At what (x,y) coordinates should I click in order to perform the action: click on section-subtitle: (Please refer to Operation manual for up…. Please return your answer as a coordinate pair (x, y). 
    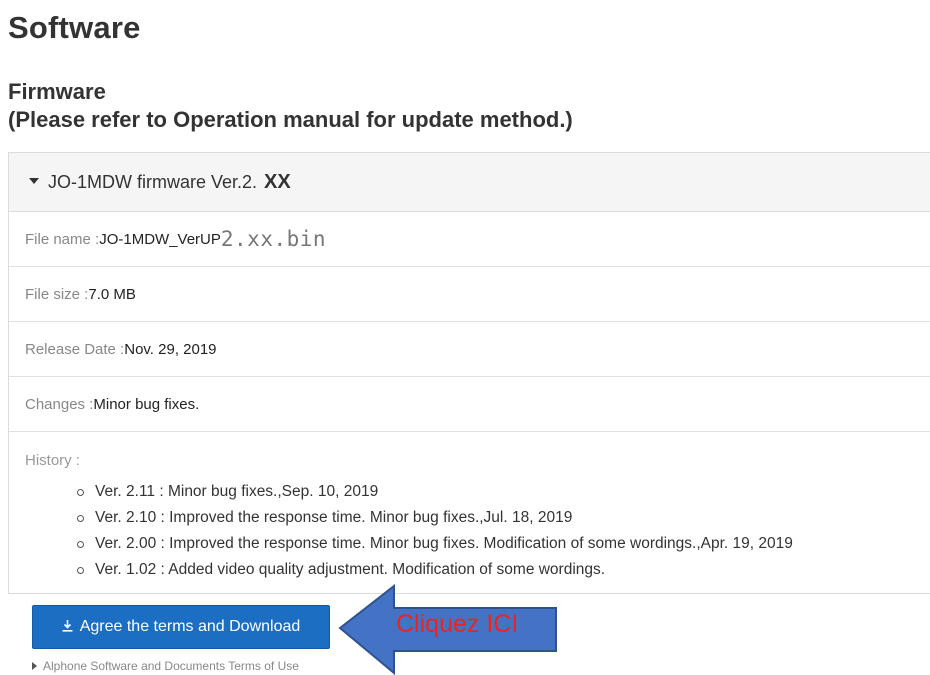
    Looking at the image, I should click on (290, 119).